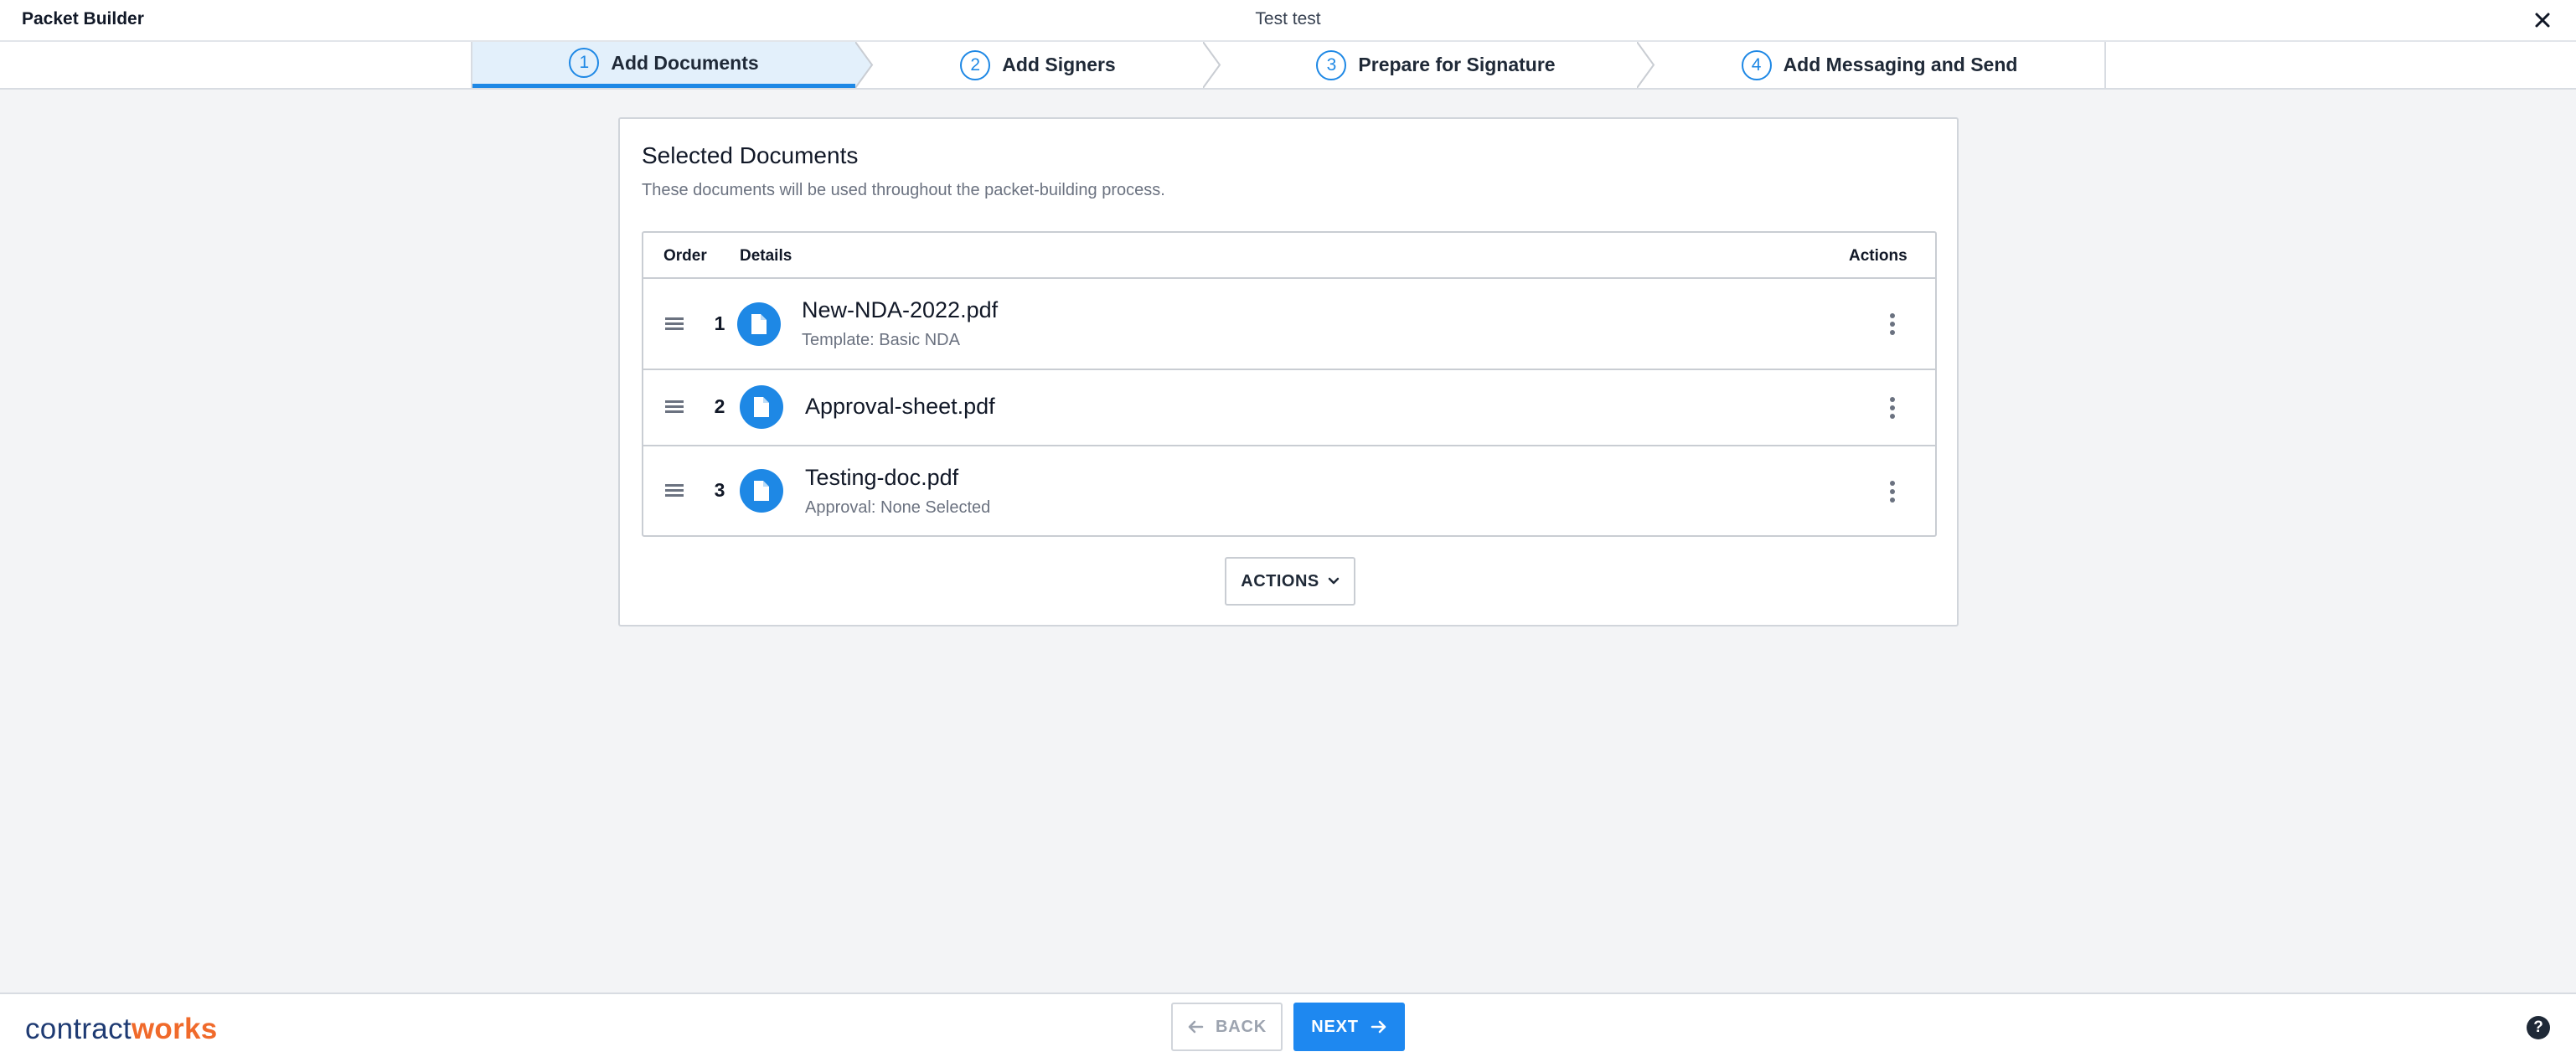 Image resolution: width=2576 pixels, height=1057 pixels. Describe the element at coordinates (685, 256) in the screenshot. I see `column-header-order: Order` at that location.